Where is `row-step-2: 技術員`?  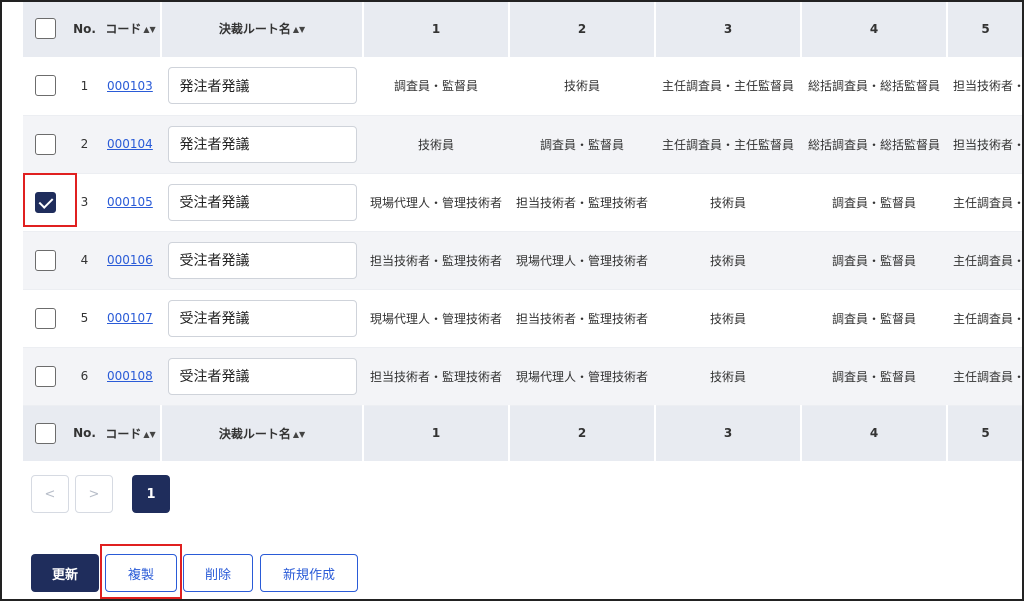 row-step-2: 技術員 is located at coordinates (582, 86).